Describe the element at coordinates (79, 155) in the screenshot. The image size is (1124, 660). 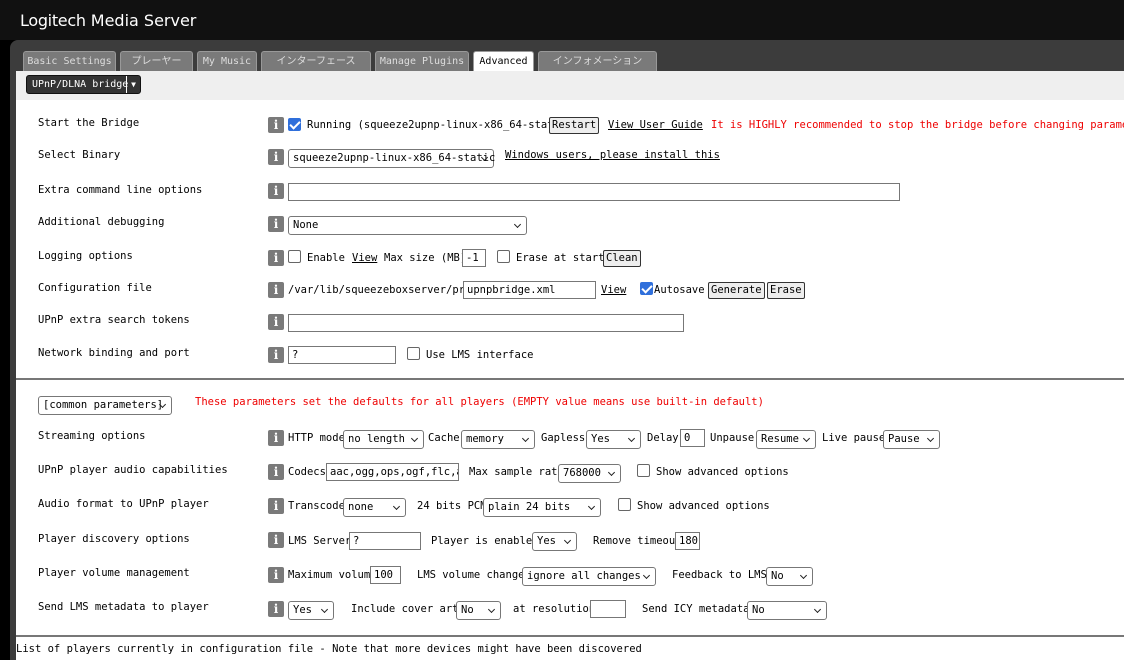
I see `select-binary-label: Select Binary` at that location.